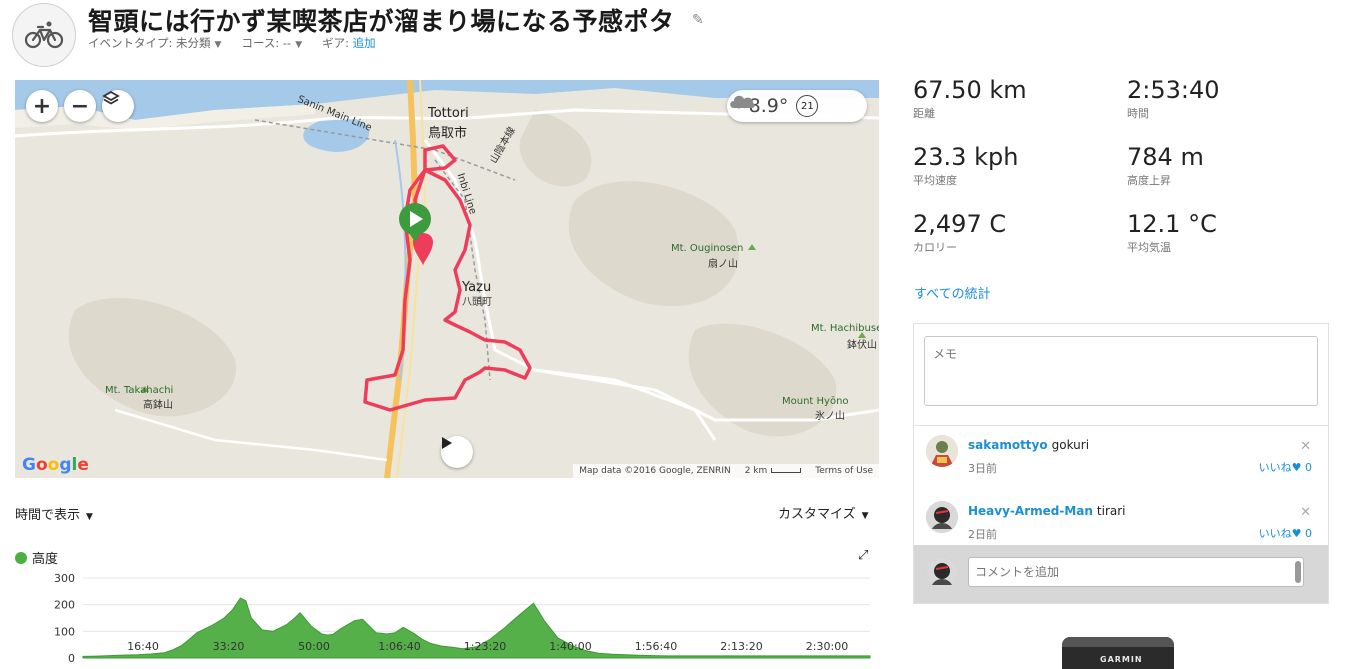  Describe the element at coordinates (935, 247) in the screenshot. I see `stat-label: カロリー` at that location.